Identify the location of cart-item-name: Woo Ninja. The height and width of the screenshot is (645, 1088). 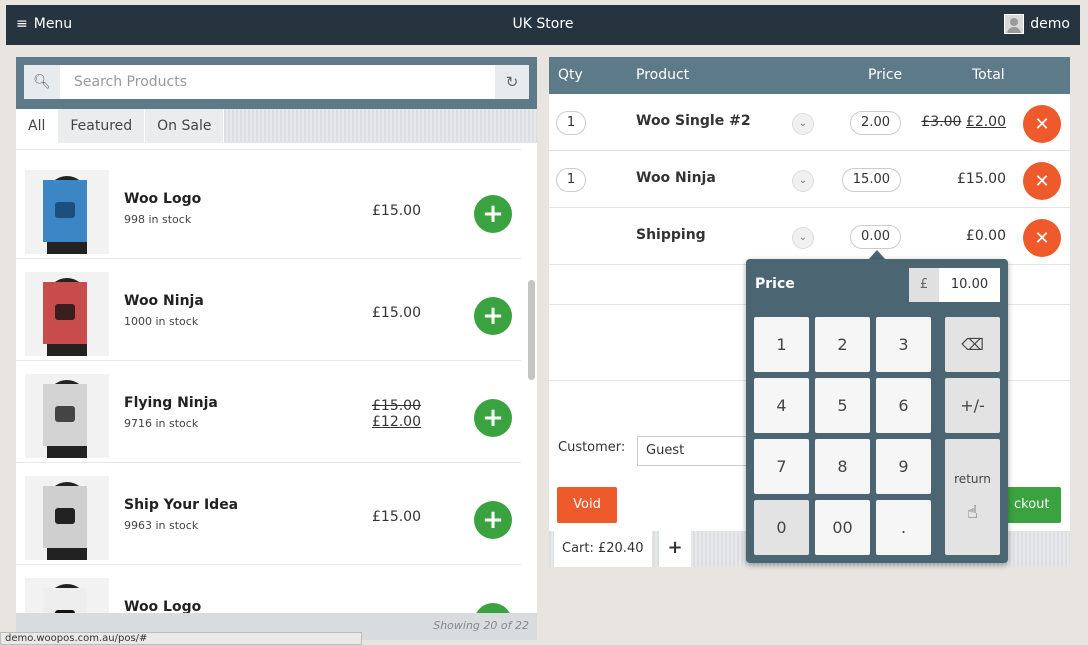
(676, 178).